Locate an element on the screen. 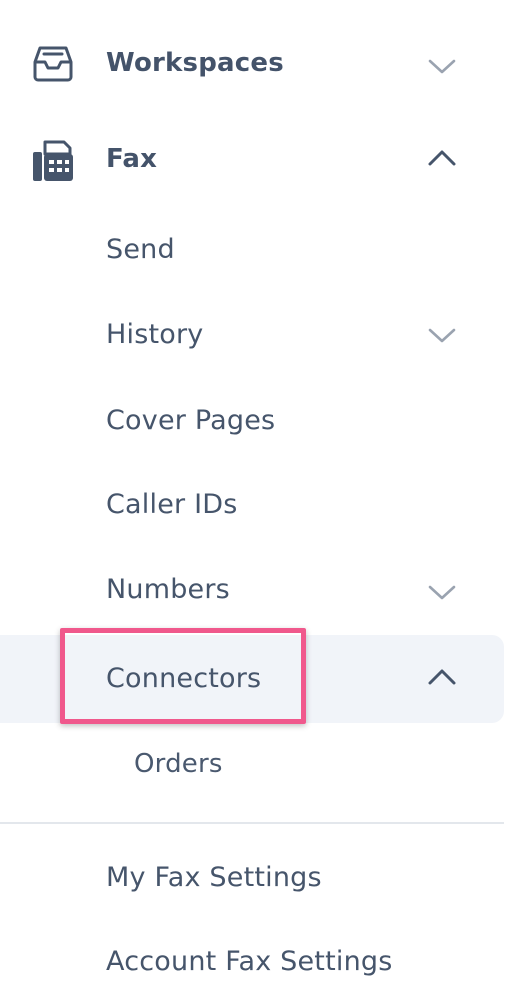  nav-item-send: Send is located at coordinates (252, 250).